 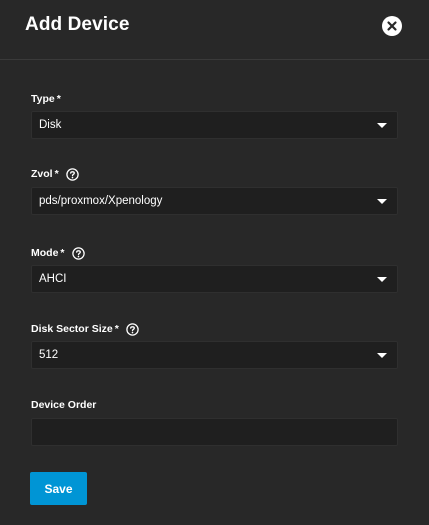 I want to click on type-select-value: Disk, so click(x=50, y=125).